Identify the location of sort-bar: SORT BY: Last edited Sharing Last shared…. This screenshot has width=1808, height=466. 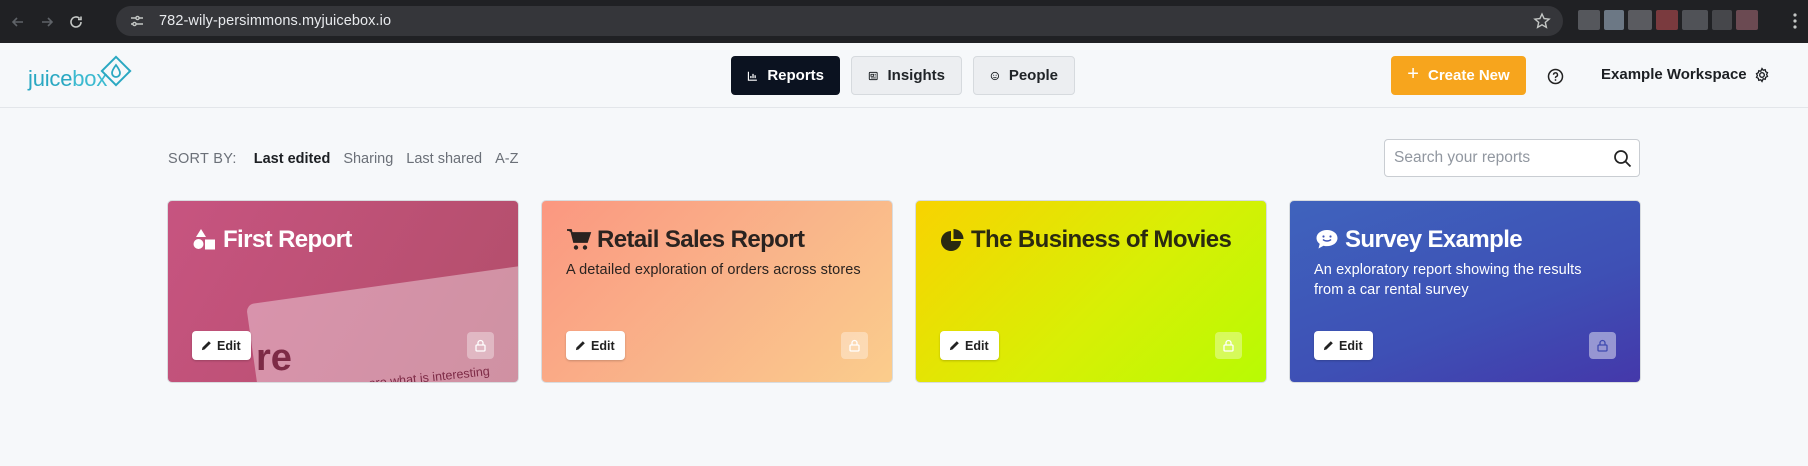
(349, 159).